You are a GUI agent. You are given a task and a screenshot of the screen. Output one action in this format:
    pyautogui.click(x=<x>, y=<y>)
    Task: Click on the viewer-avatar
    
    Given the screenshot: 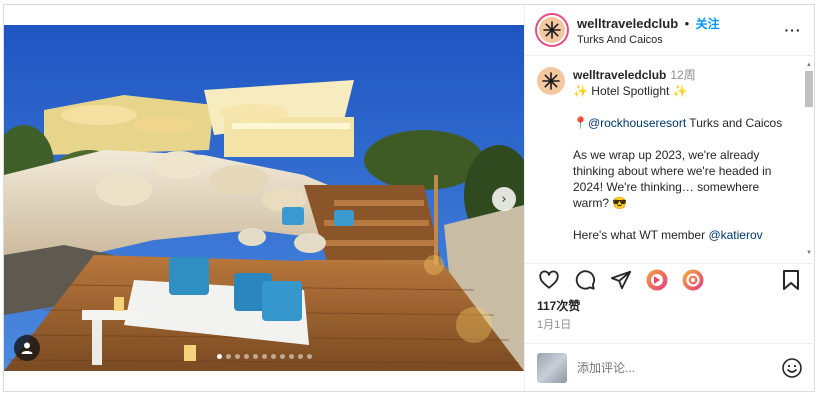 What is the action you would take?
    pyautogui.click(x=552, y=367)
    